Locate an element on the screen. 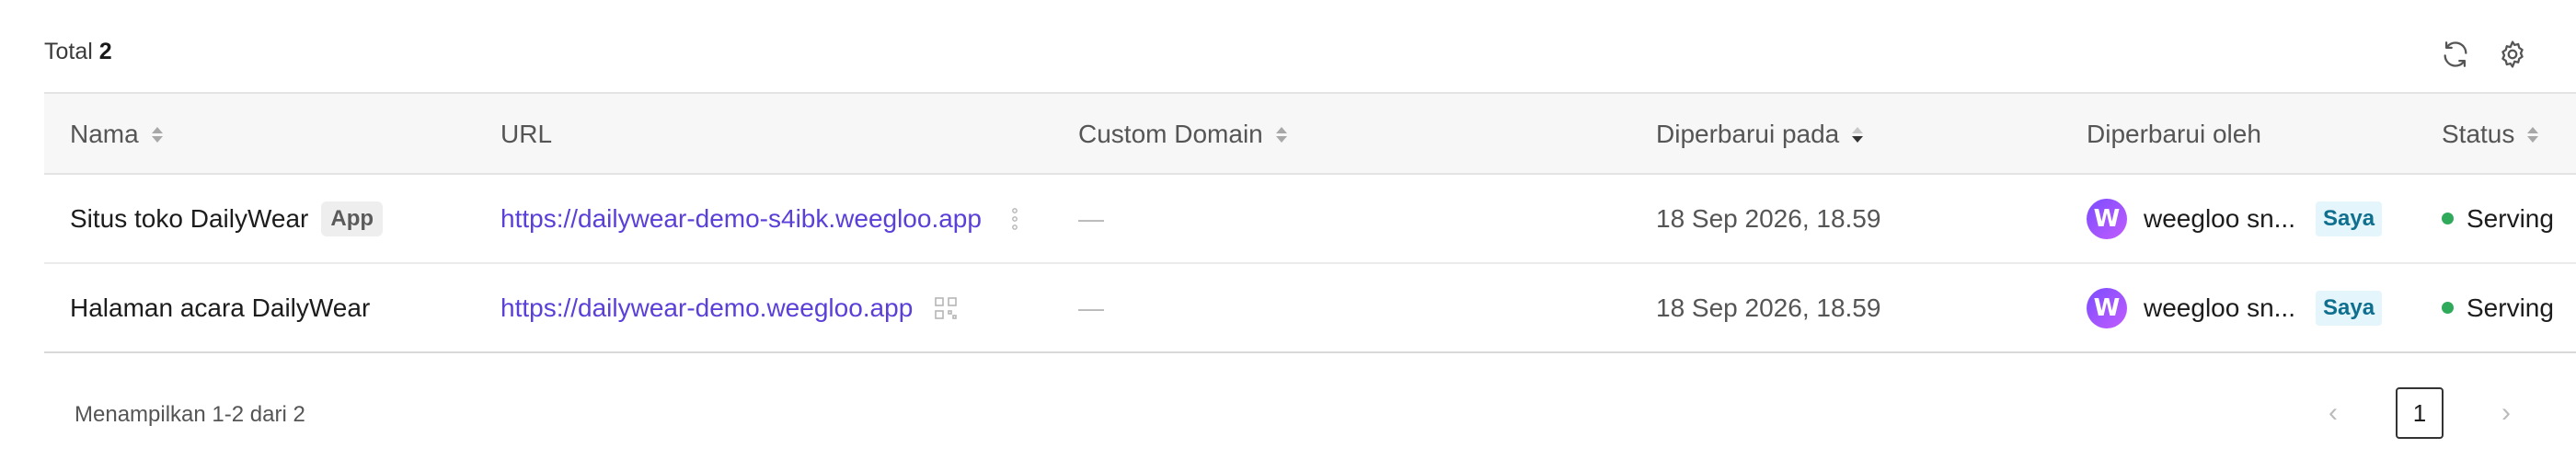 This screenshot has height=460, width=2576. url-cell: https://dailywear-demo-s4ibk.weegloo.app is located at coordinates (764, 218).